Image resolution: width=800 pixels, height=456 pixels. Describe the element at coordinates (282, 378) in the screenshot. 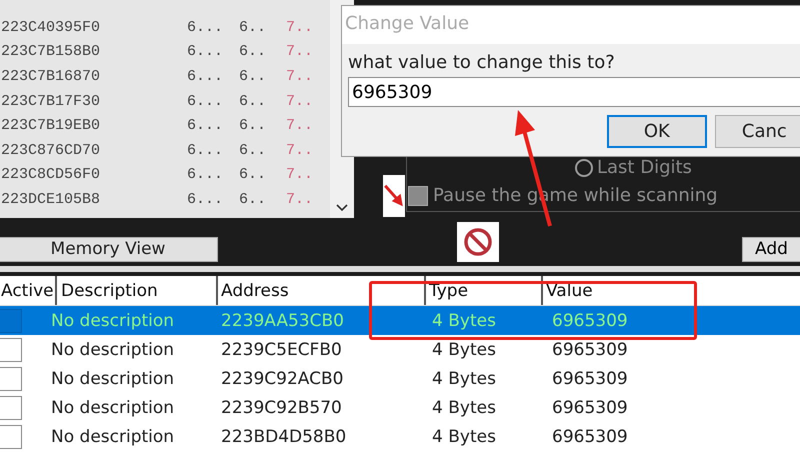

I see `table-cell-text: 2239C92ACB0` at that location.